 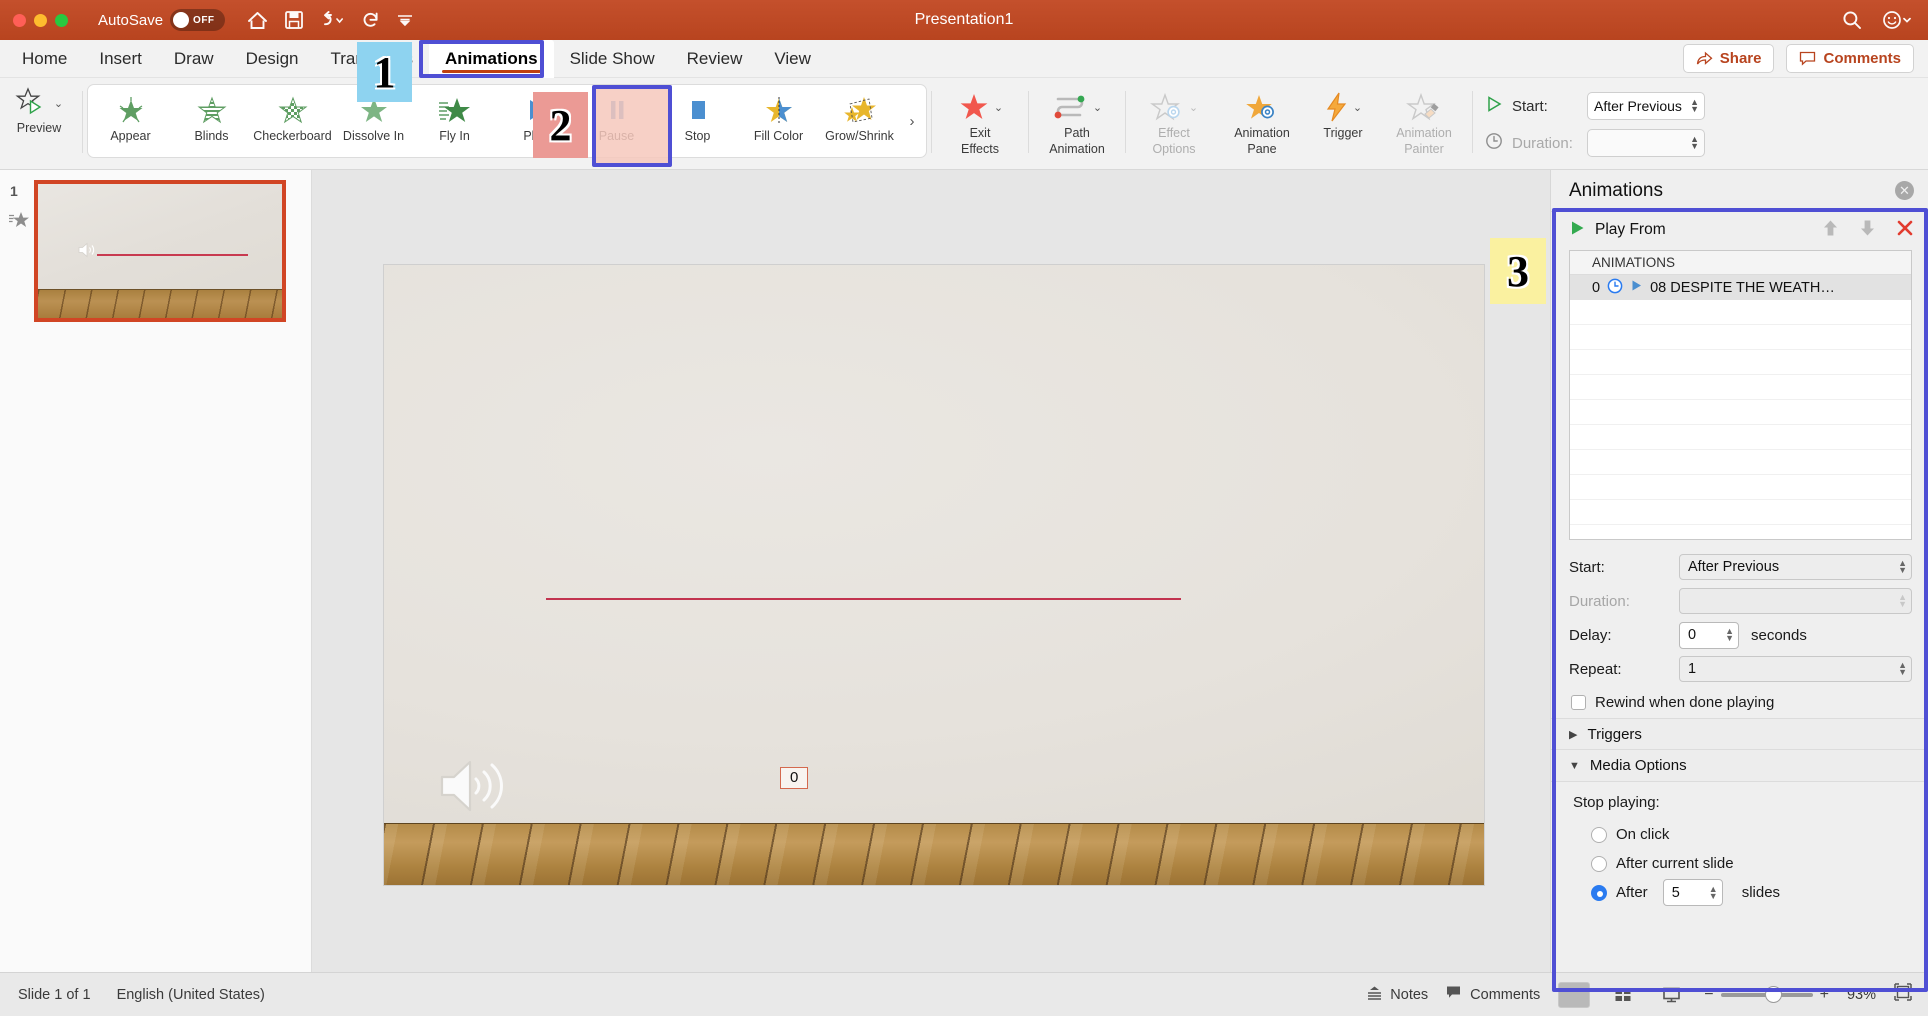 What do you see at coordinates (1646, 143) in the screenshot?
I see `ribbon-duration-input: ▲ ▼` at bounding box center [1646, 143].